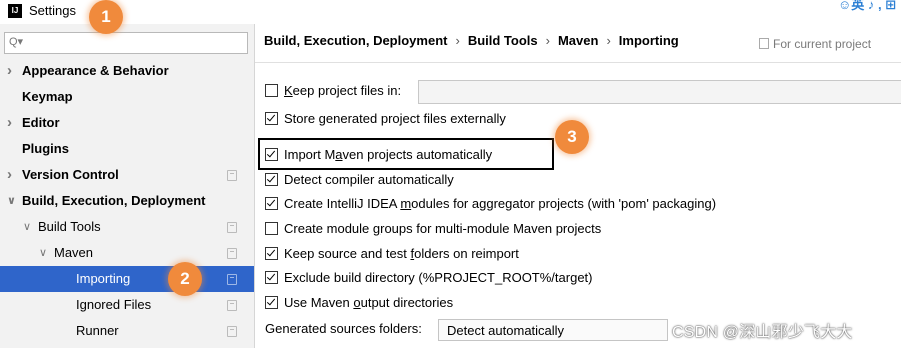 This screenshot has width=901, height=348. Describe the element at coordinates (867, 6) in the screenshot. I see `ime-toolbar-widget: ☺英 ♪ , ⊞` at that location.